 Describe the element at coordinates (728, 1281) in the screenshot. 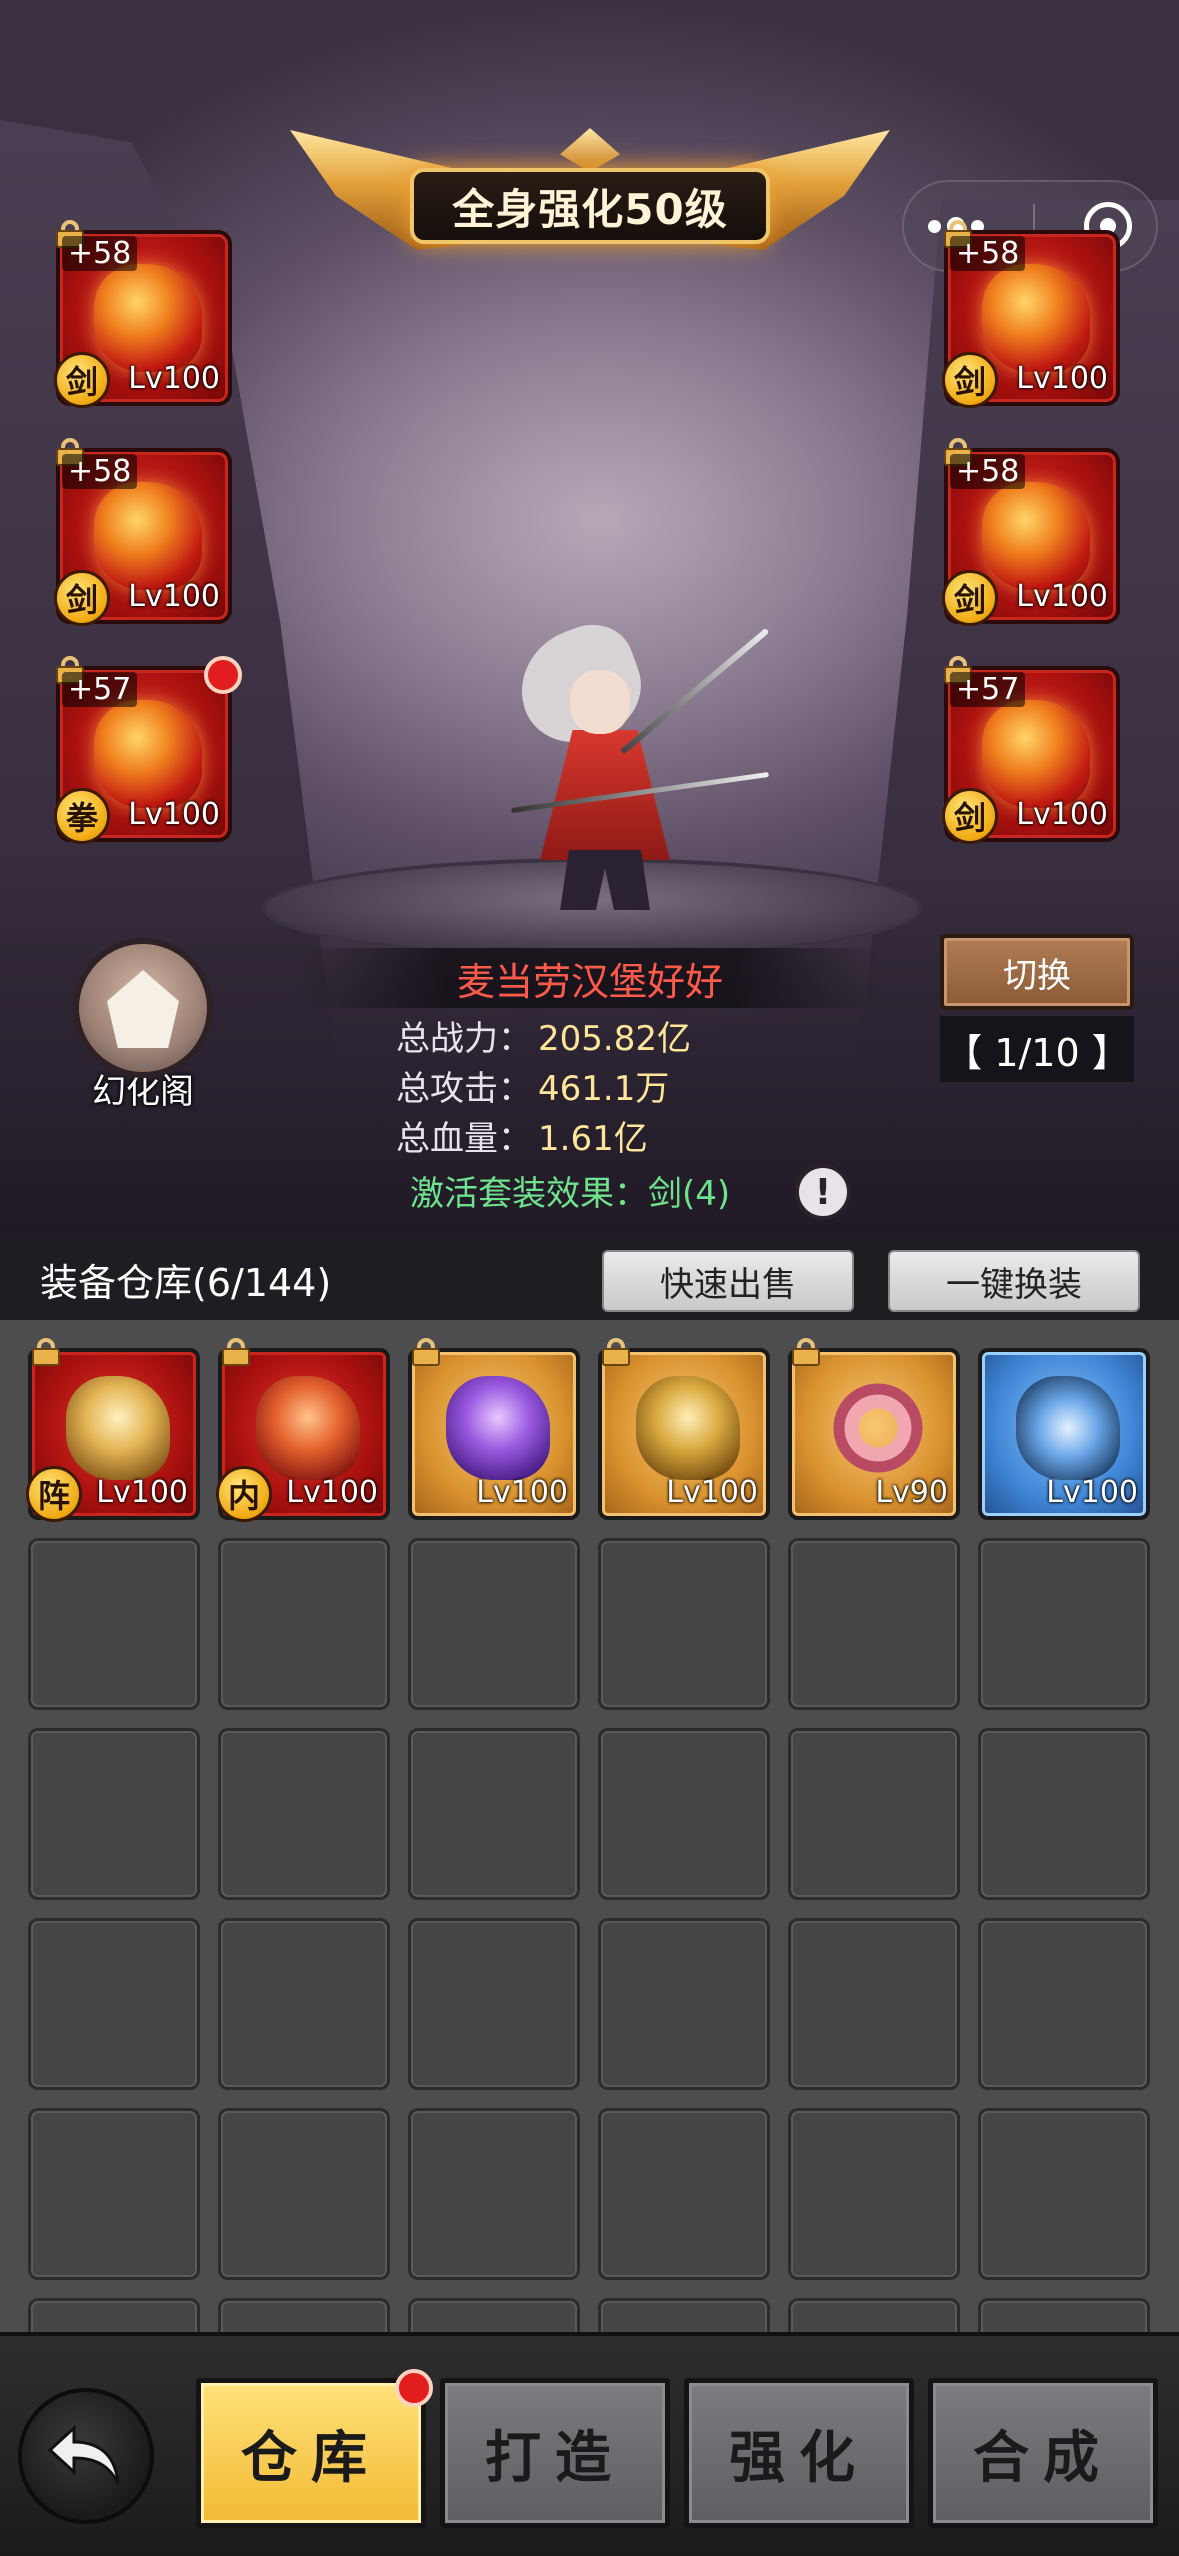

I see `quick-sell-button: 快速出售` at that location.